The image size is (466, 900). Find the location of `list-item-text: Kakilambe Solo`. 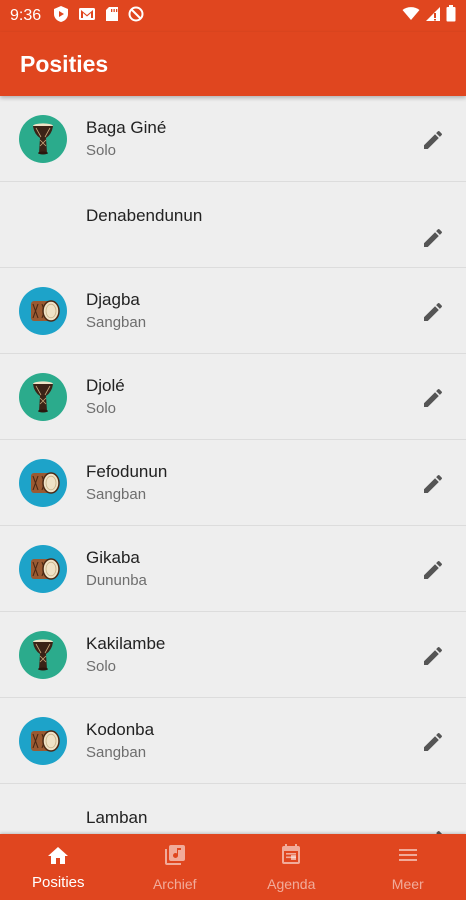

list-item-text: Kakilambe Solo is located at coordinates (276, 654).